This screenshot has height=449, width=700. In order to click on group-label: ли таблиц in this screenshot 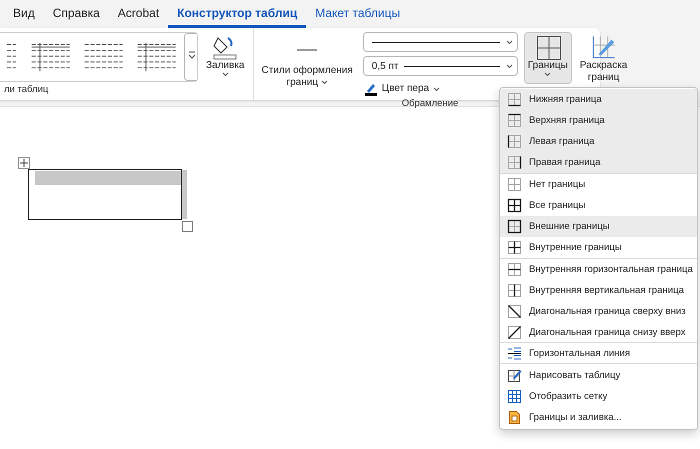, I will do `click(27, 90)`.